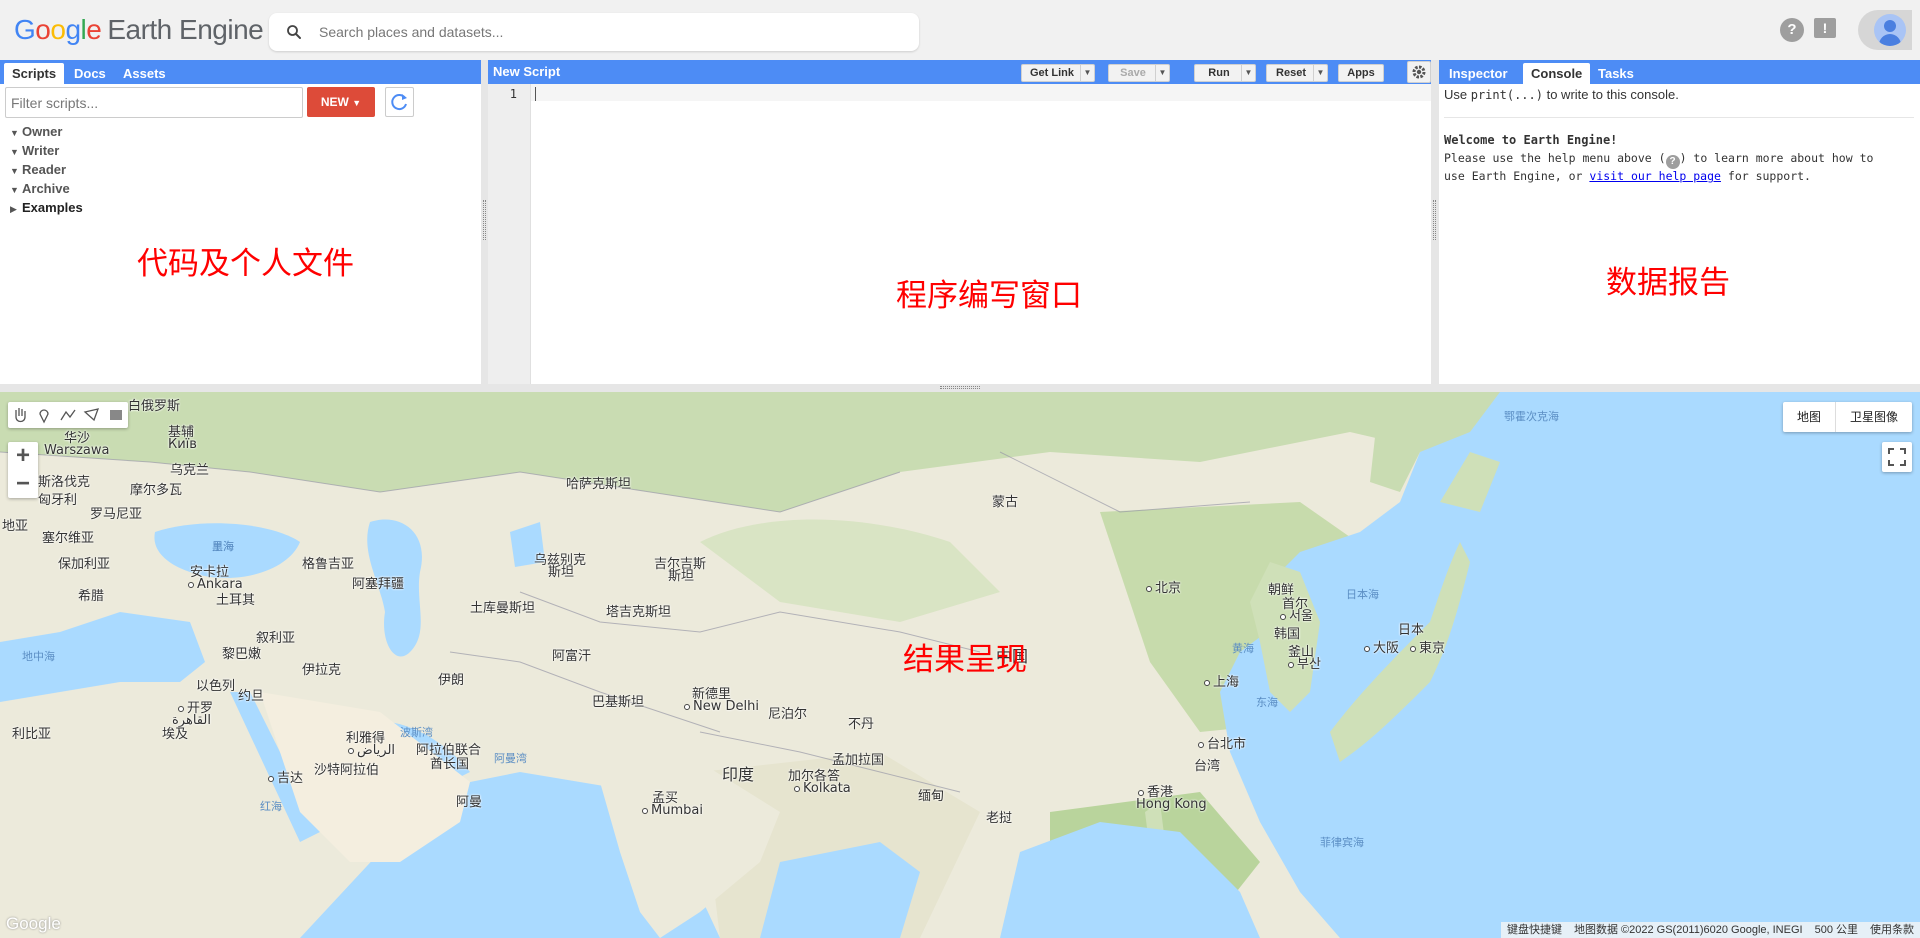  I want to click on map-type-map: 地图, so click(1809, 417).